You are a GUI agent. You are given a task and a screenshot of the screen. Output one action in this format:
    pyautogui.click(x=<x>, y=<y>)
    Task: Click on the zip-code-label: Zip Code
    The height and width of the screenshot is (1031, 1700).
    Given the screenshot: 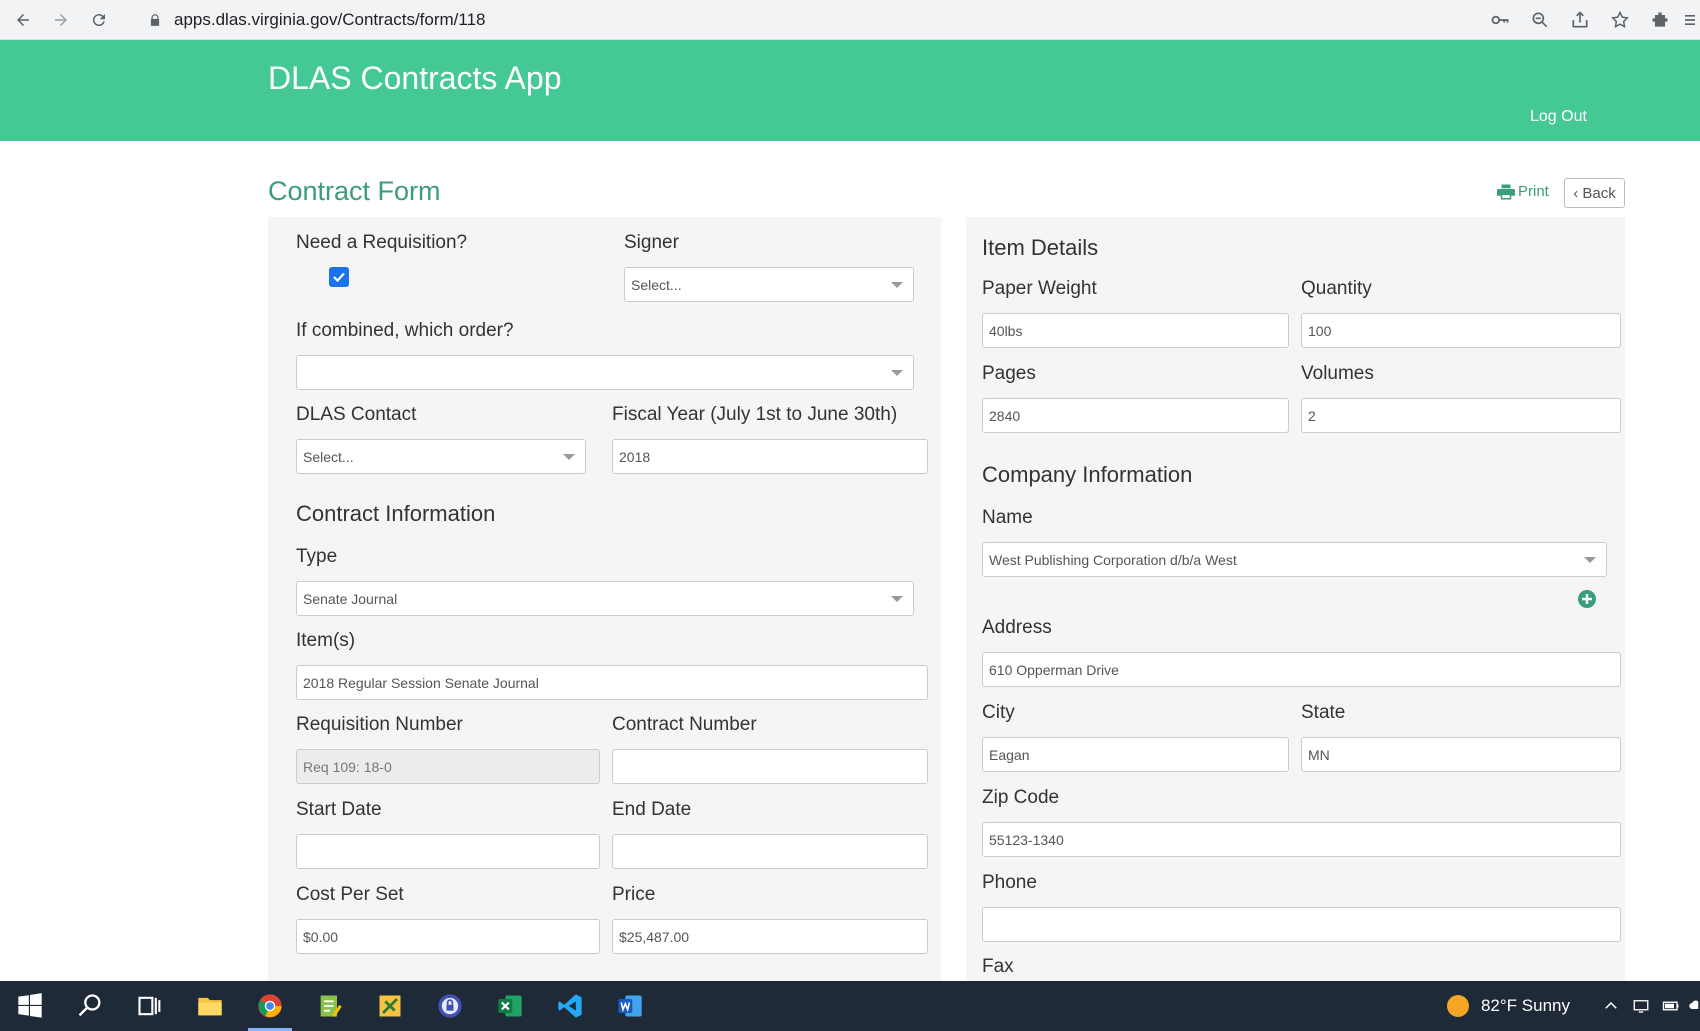 What is the action you would take?
    pyautogui.click(x=1021, y=797)
    